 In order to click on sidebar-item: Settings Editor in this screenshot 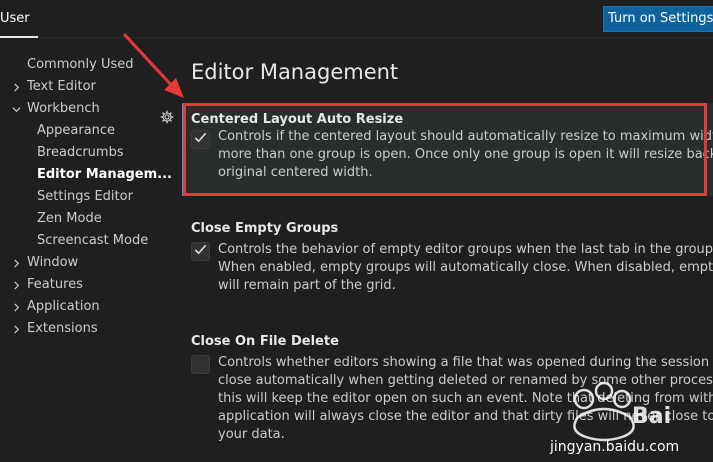, I will do `click(85, 197)`.